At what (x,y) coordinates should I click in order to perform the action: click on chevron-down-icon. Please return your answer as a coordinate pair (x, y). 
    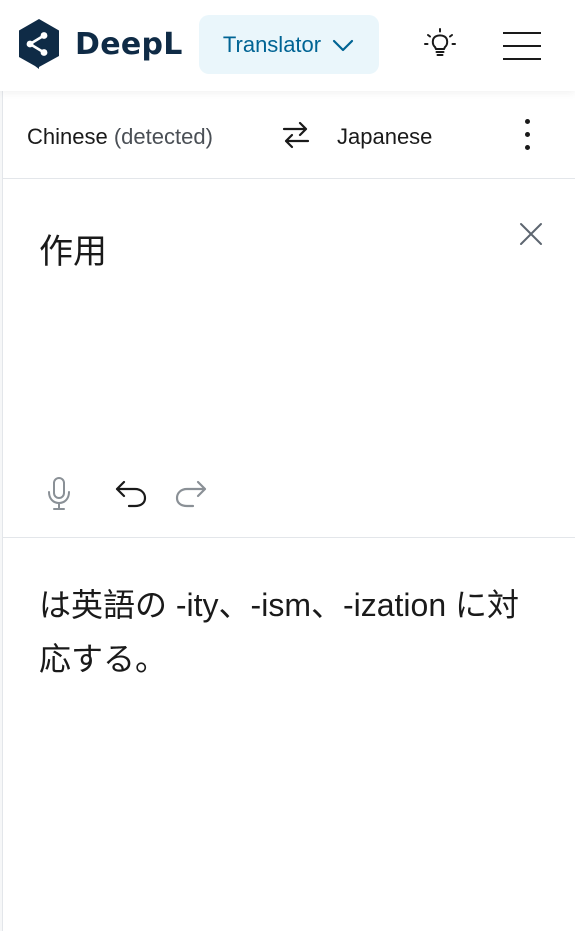
    Looking at the image, I should click on (343, 45).